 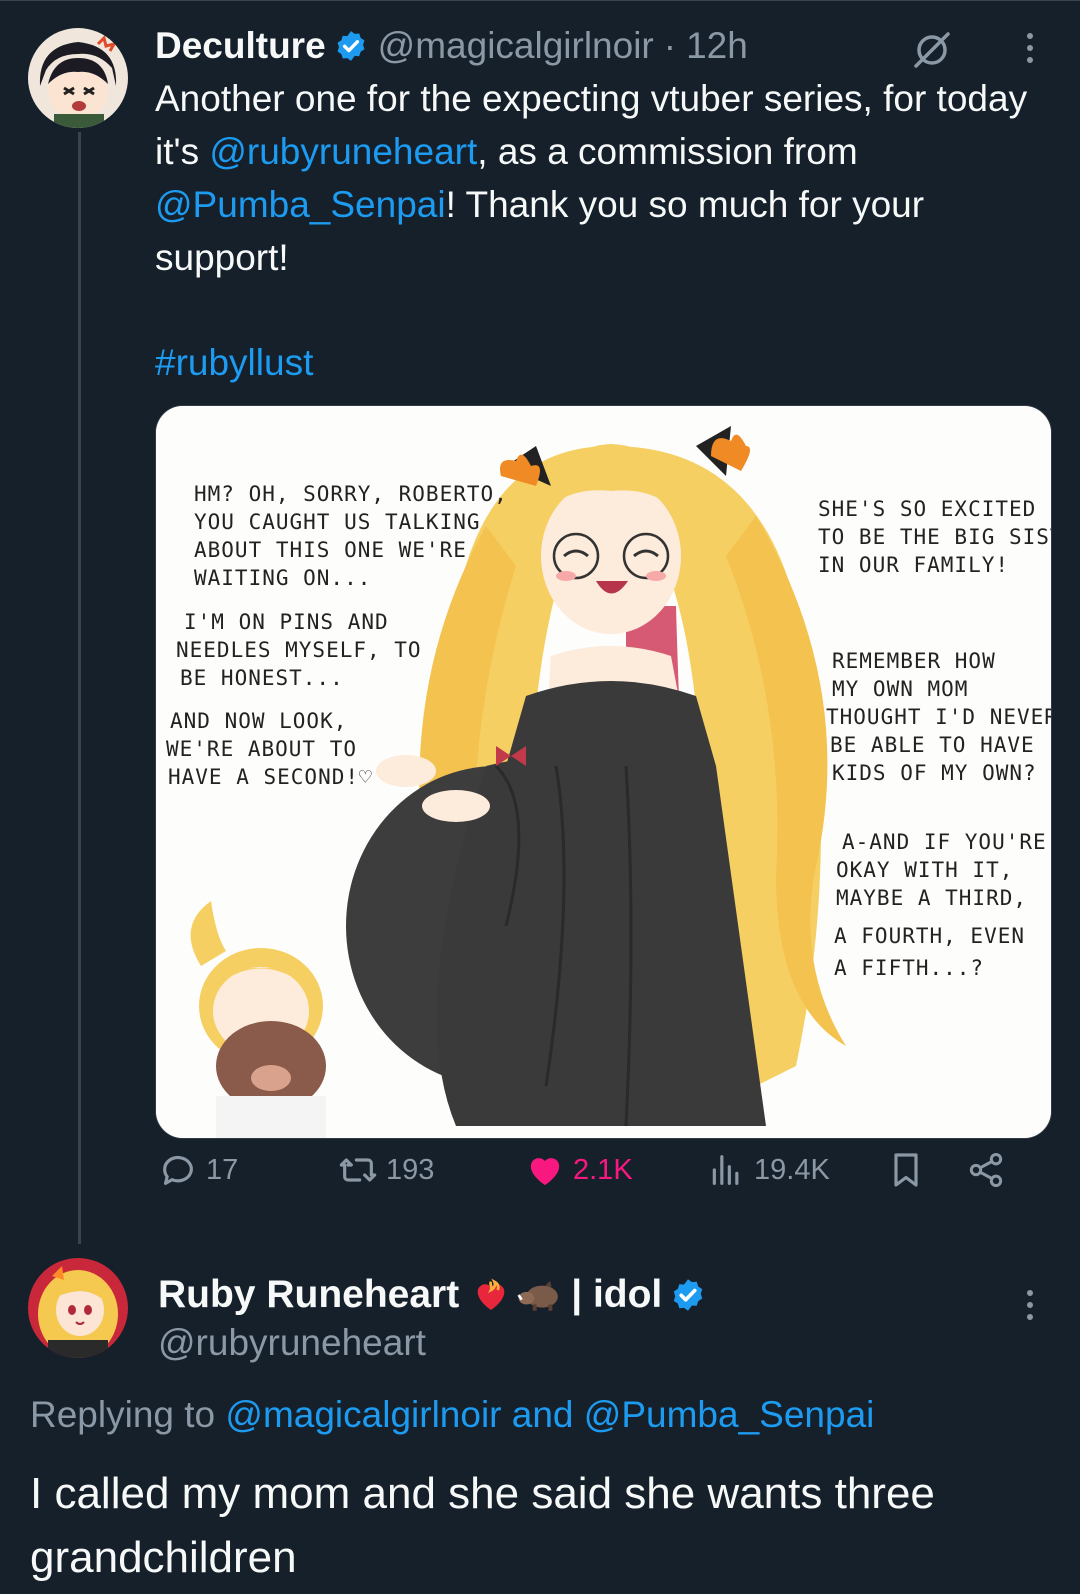 I want to click on speech-right-2-line-3: THOUGHT I'D NEVER, so click(x=938, y=717).